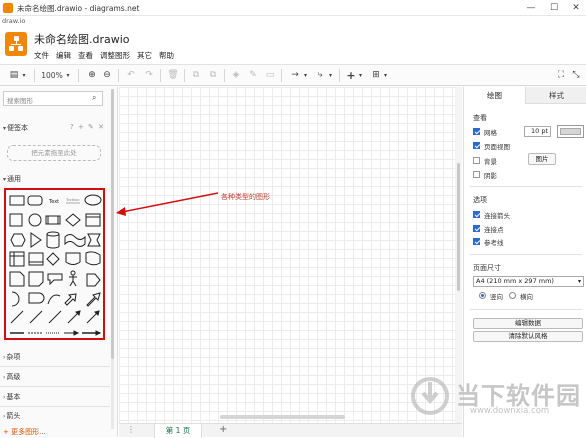  I want to click on minimize-button: —, so click(531, 8).